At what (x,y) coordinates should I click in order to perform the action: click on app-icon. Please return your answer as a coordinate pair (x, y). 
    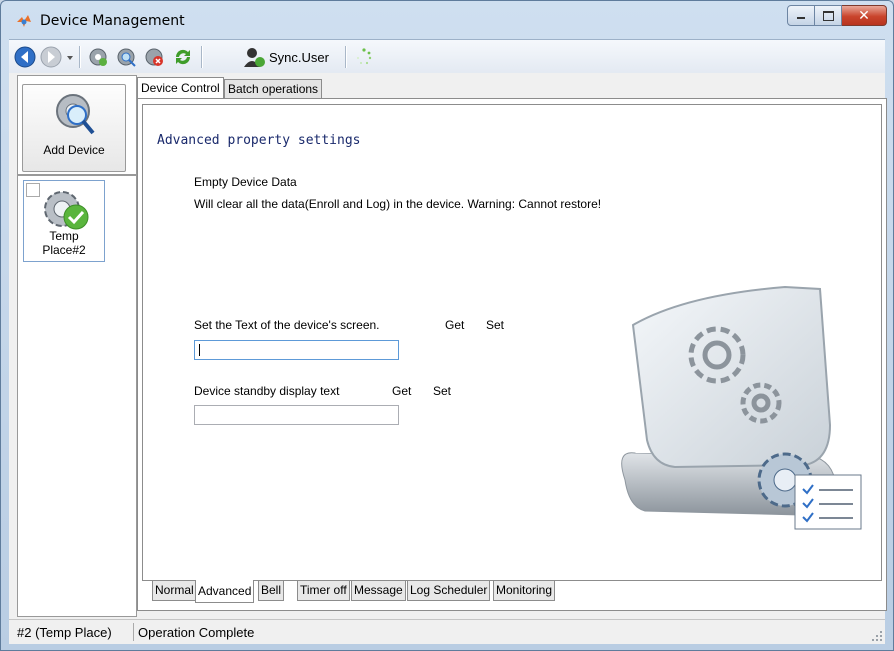
    Looking at the image, I should click on (24, 21).